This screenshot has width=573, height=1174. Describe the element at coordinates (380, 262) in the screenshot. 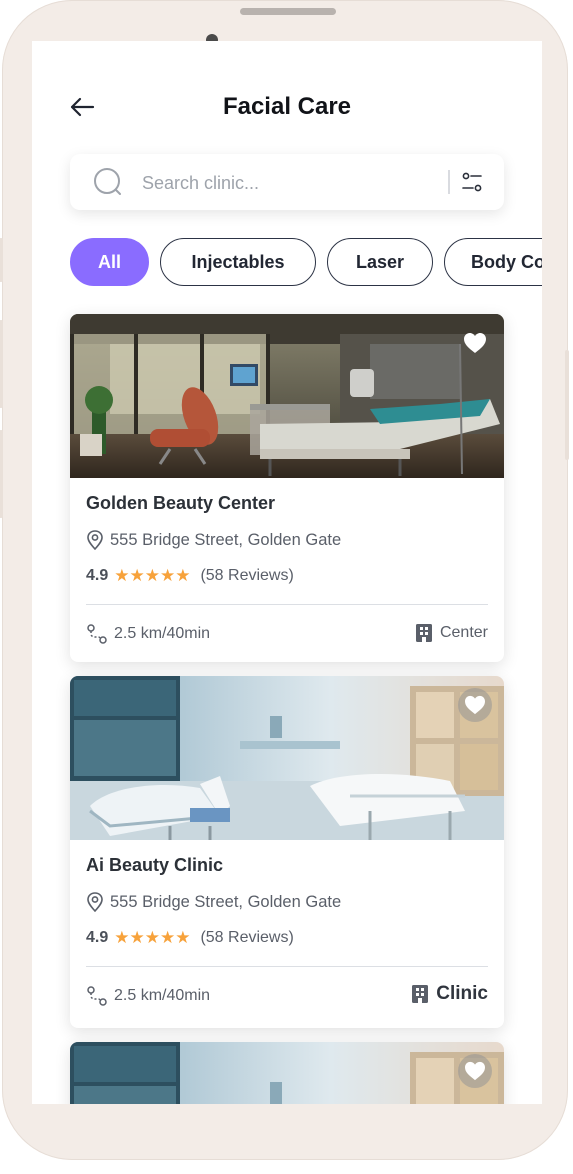

I see `category-chip-laser: Laser` at that location.